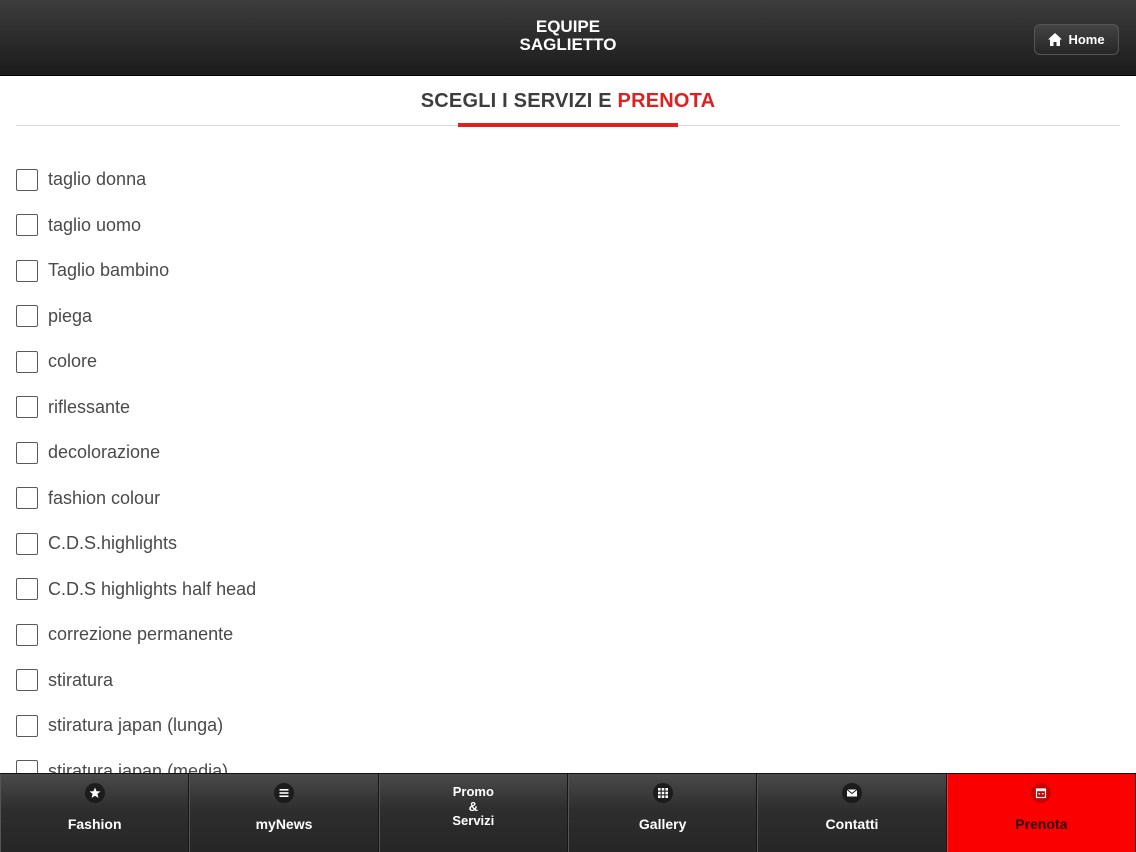  Describe the element at coordinates (70, 315) in the screenshot. I see `service-label: piega` at that location.